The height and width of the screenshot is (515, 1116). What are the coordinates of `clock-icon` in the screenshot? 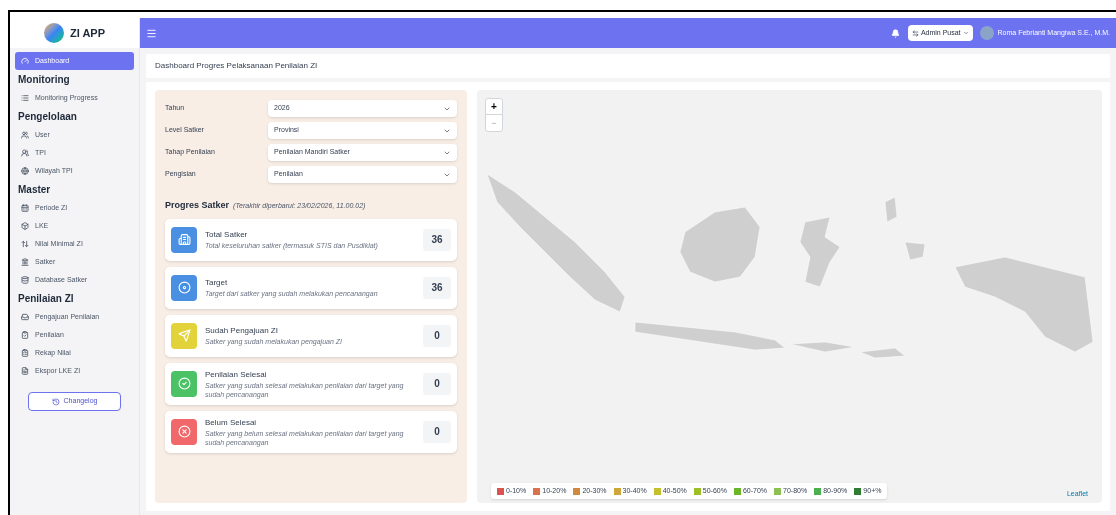 It's located at (55, 401).